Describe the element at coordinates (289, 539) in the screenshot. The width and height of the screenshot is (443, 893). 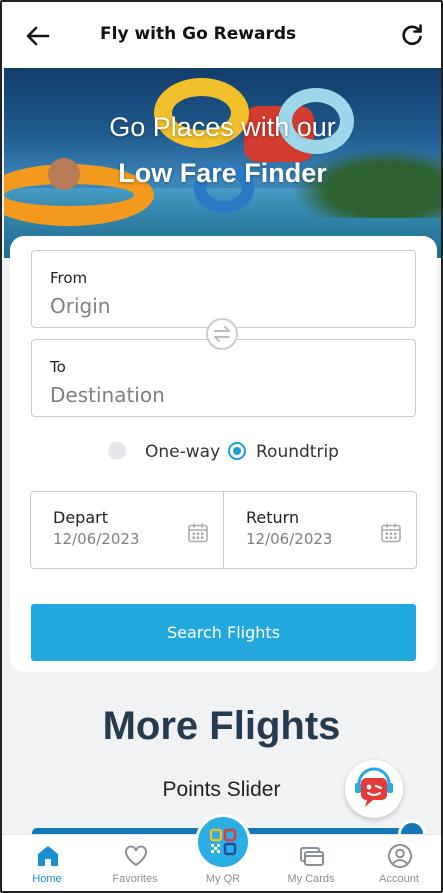
I see `return-date-value: 12/06/2023` at that location.